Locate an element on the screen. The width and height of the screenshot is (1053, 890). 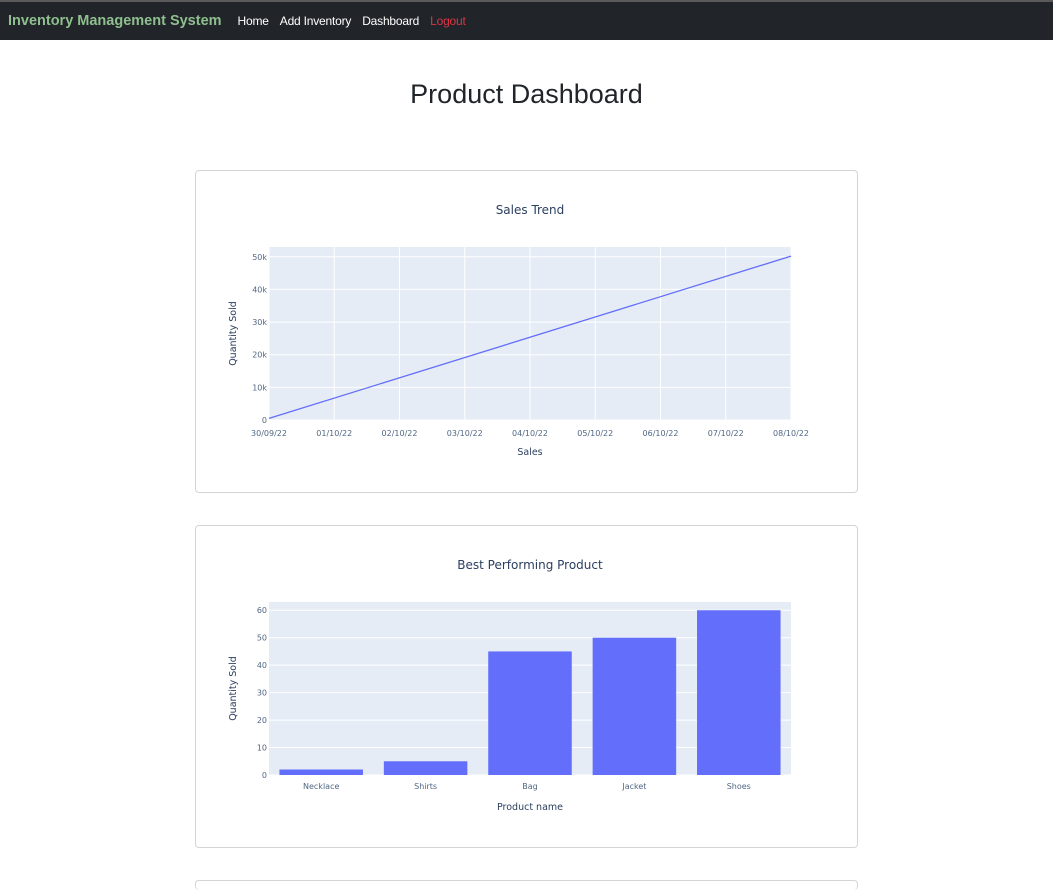
y-tick-label: 10 is located at coordinates (262, 748).